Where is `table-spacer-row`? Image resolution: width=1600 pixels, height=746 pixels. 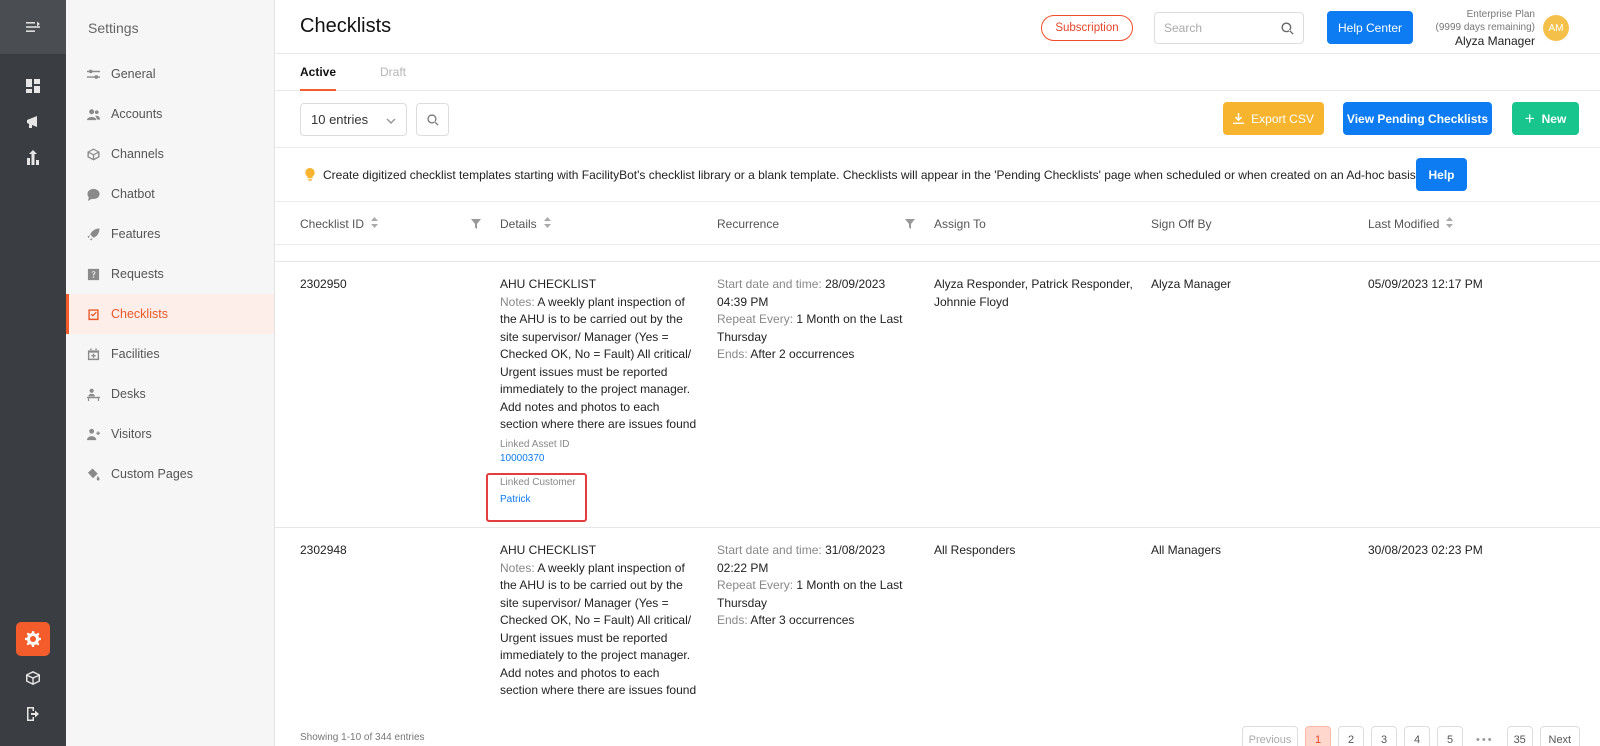
table-spacer-row is located at coordinates (937, 253).